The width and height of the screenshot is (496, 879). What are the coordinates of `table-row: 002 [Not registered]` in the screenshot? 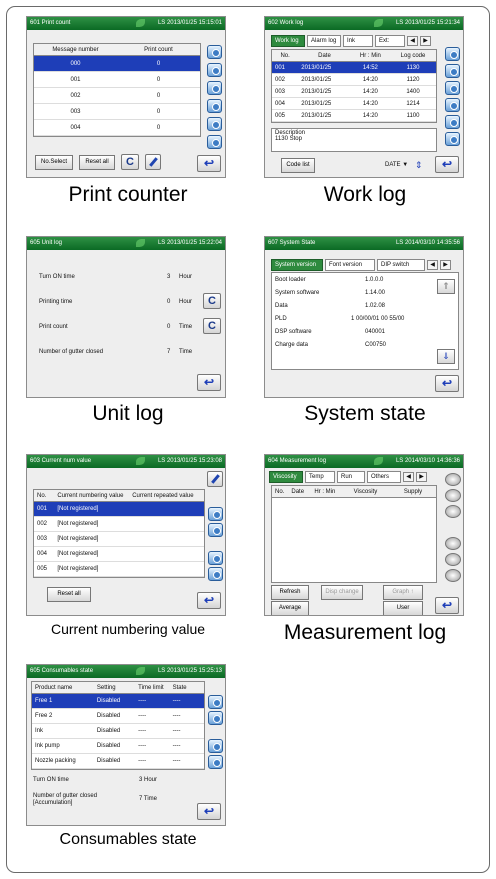 It's located at (119, 524).